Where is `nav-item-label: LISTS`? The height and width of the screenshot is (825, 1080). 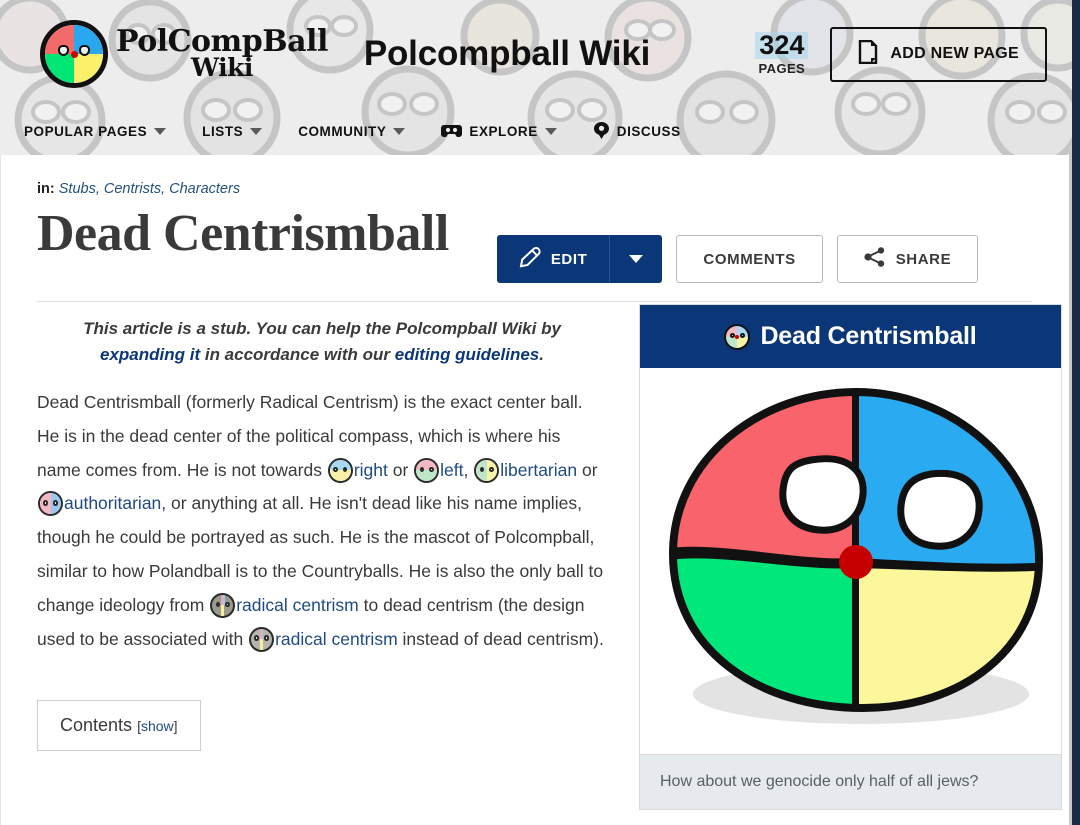
nav-item-label: LISTS is located at coordinates (223, 131).